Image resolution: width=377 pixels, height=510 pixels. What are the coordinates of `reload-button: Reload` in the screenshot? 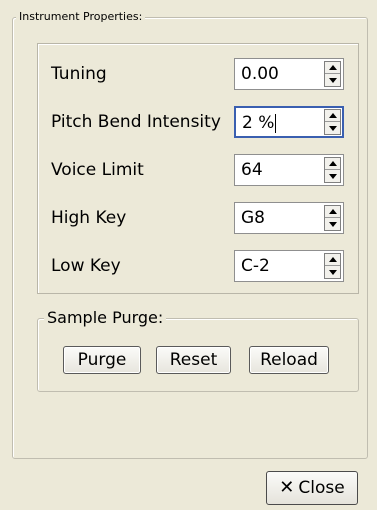 It's located at (289, 360).